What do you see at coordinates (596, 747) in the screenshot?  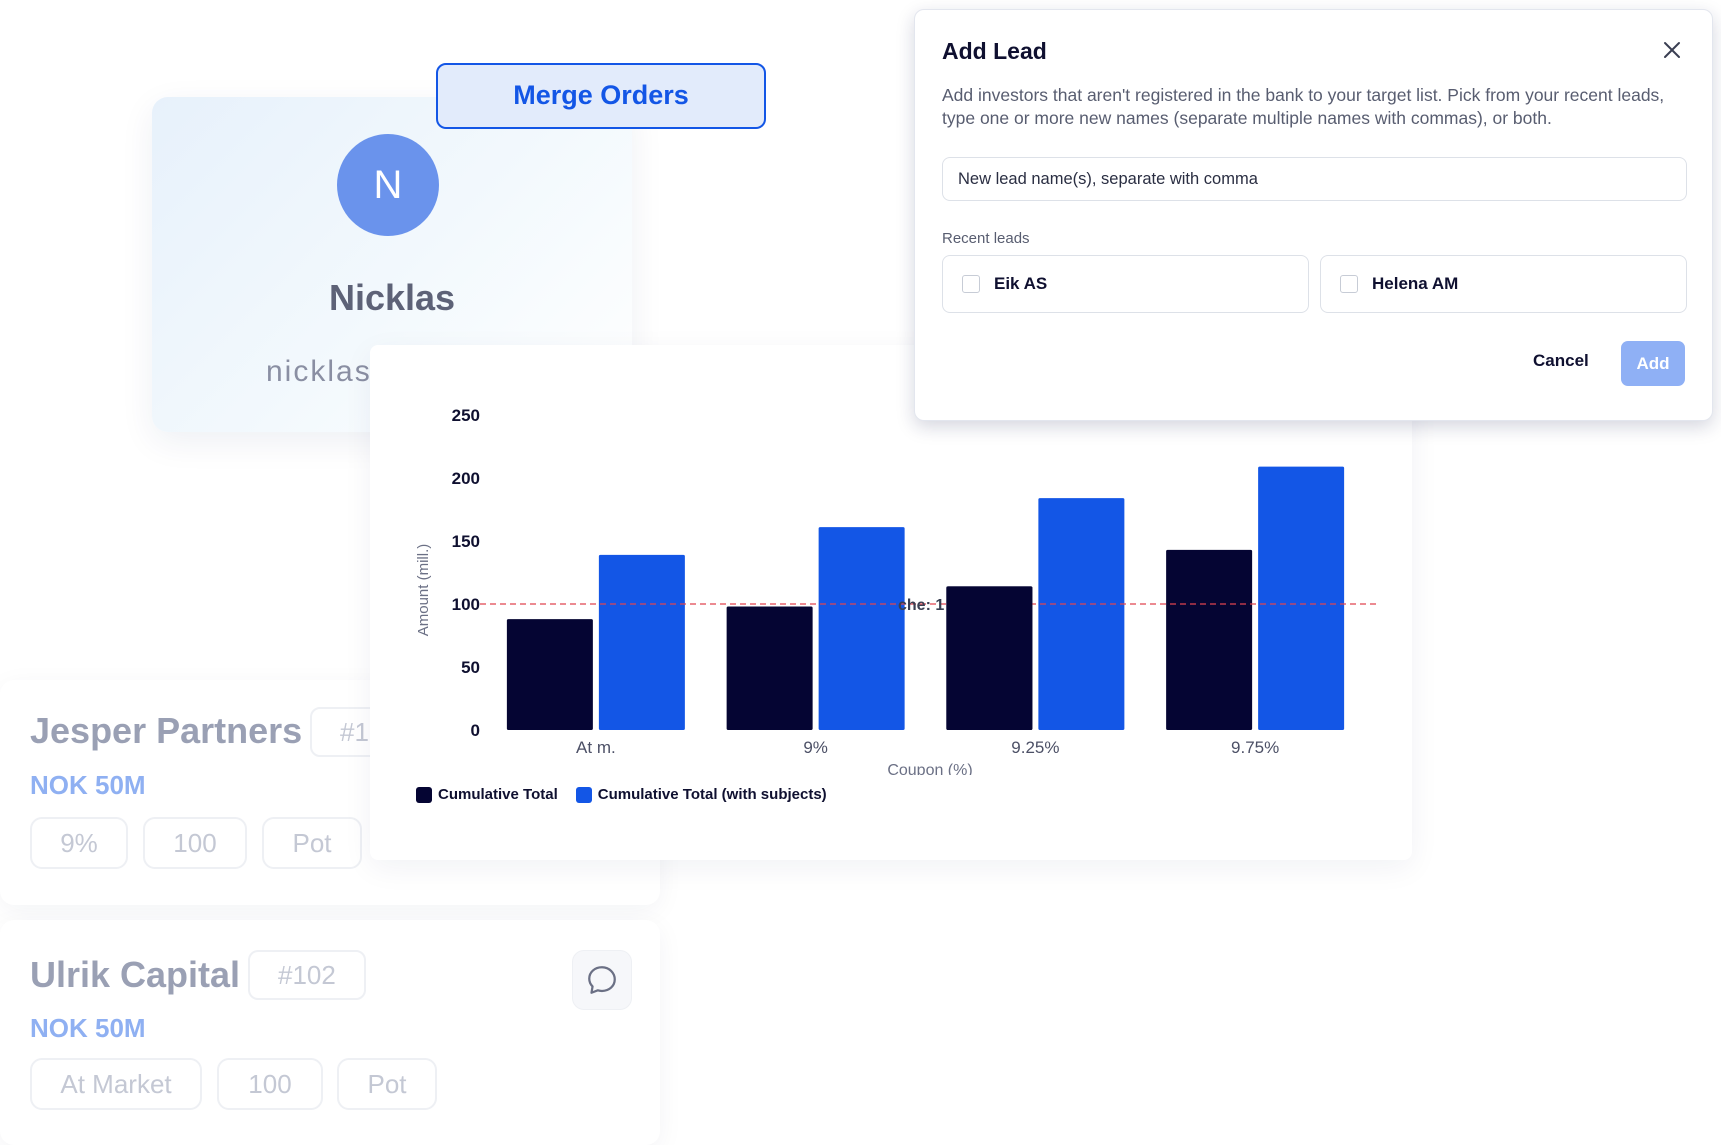 I see `x-tick-label: At m.` at bounding box center [596, 747].